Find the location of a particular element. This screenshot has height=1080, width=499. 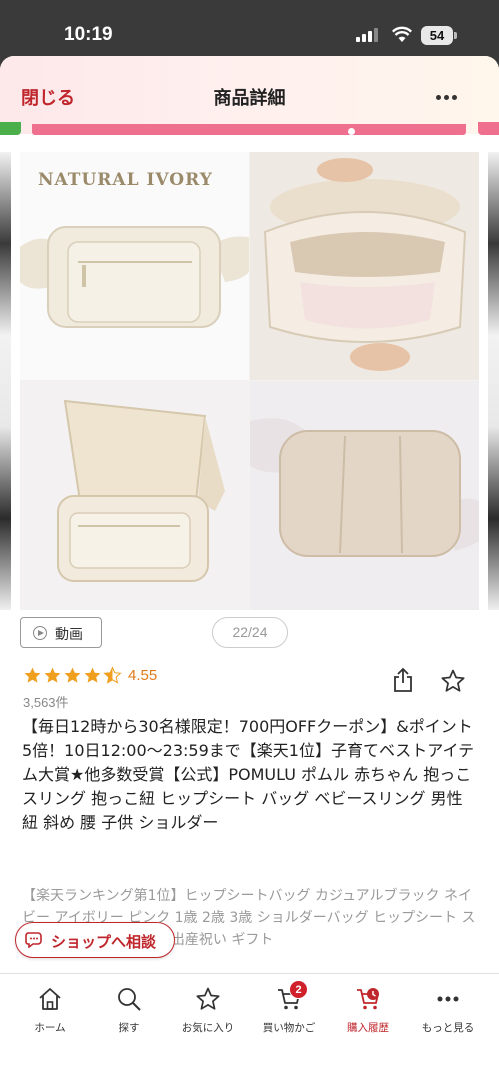

banner-indicator-dot is located at coordinates (351, 131).